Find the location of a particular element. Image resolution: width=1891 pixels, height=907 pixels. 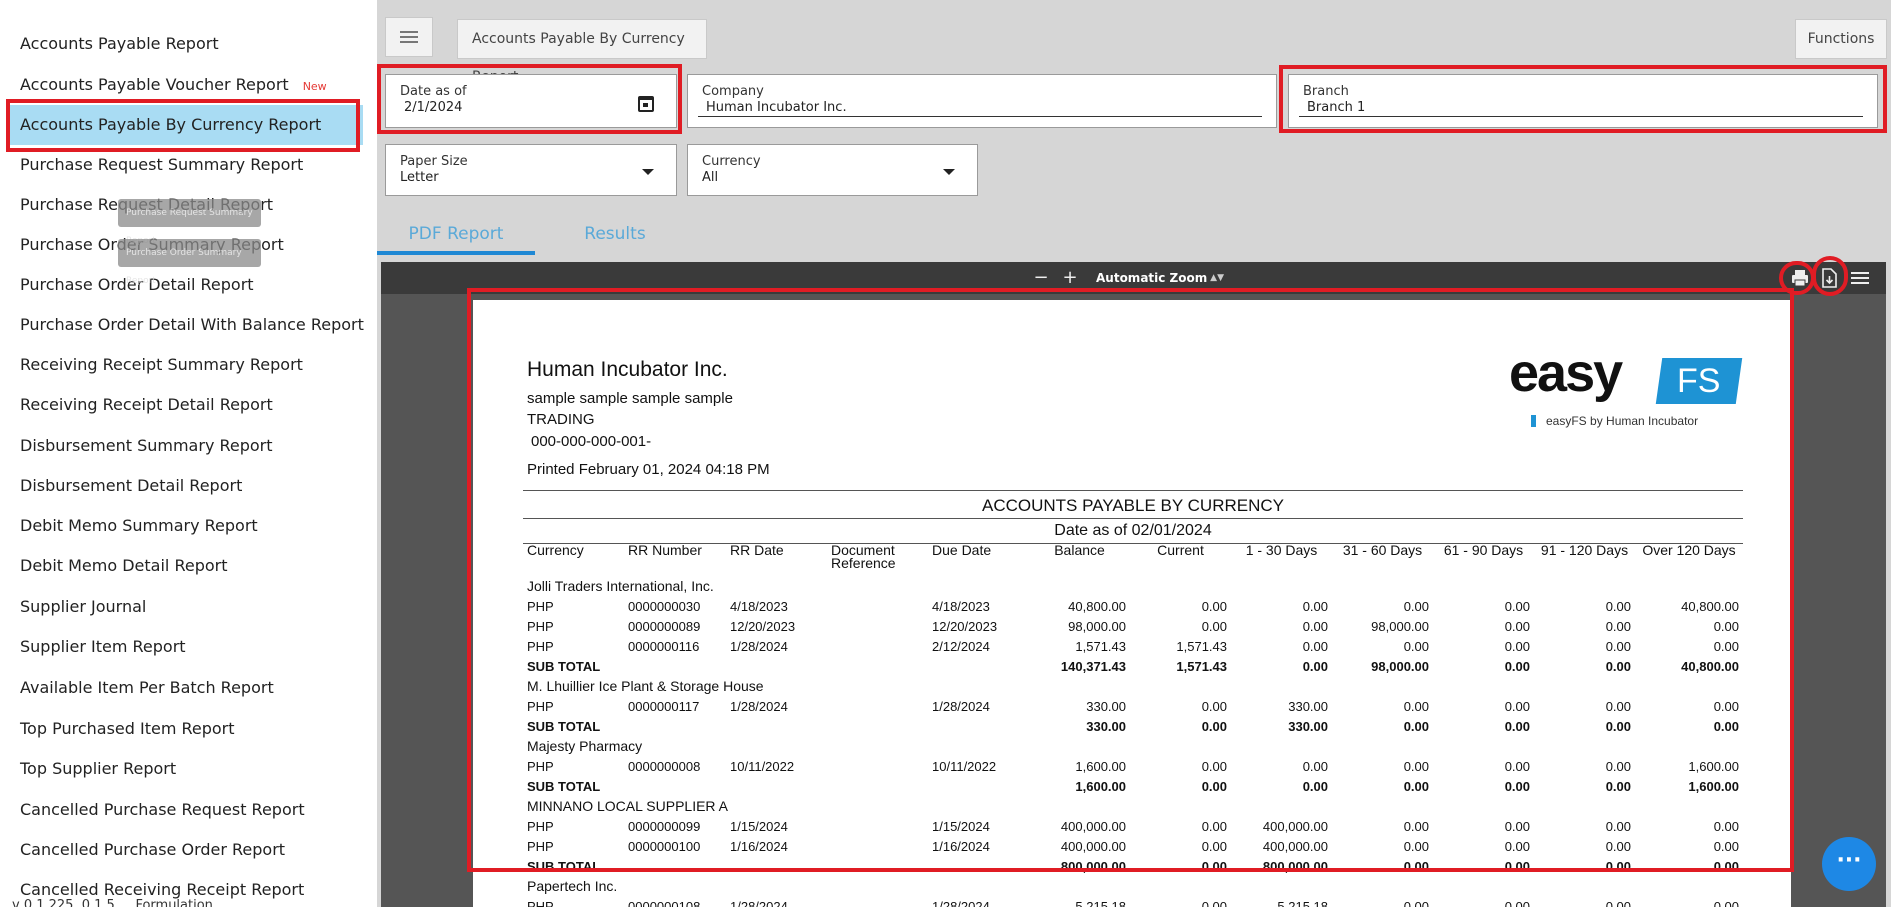

branch-underline is located at coordinates (1581, 116).